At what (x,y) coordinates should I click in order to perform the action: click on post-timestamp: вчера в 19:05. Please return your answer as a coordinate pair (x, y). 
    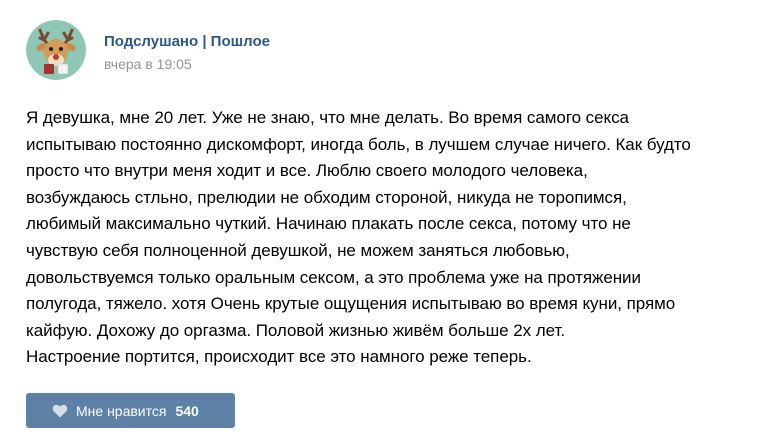
    Looking at the image, I should click on (187, 64).